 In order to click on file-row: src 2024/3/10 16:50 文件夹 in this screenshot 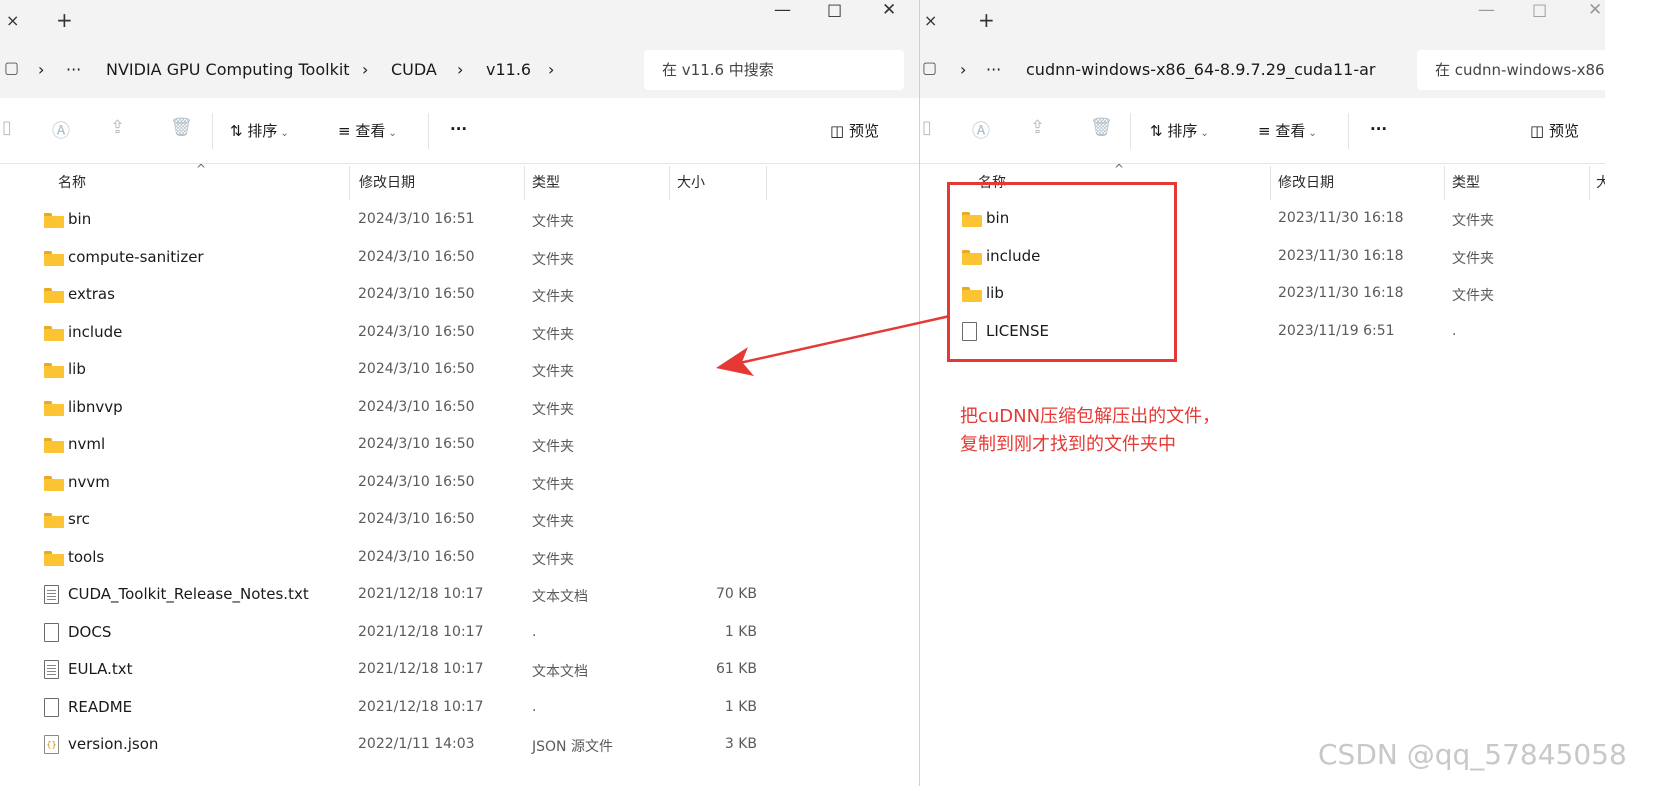, I will do `click(459, 520)`.